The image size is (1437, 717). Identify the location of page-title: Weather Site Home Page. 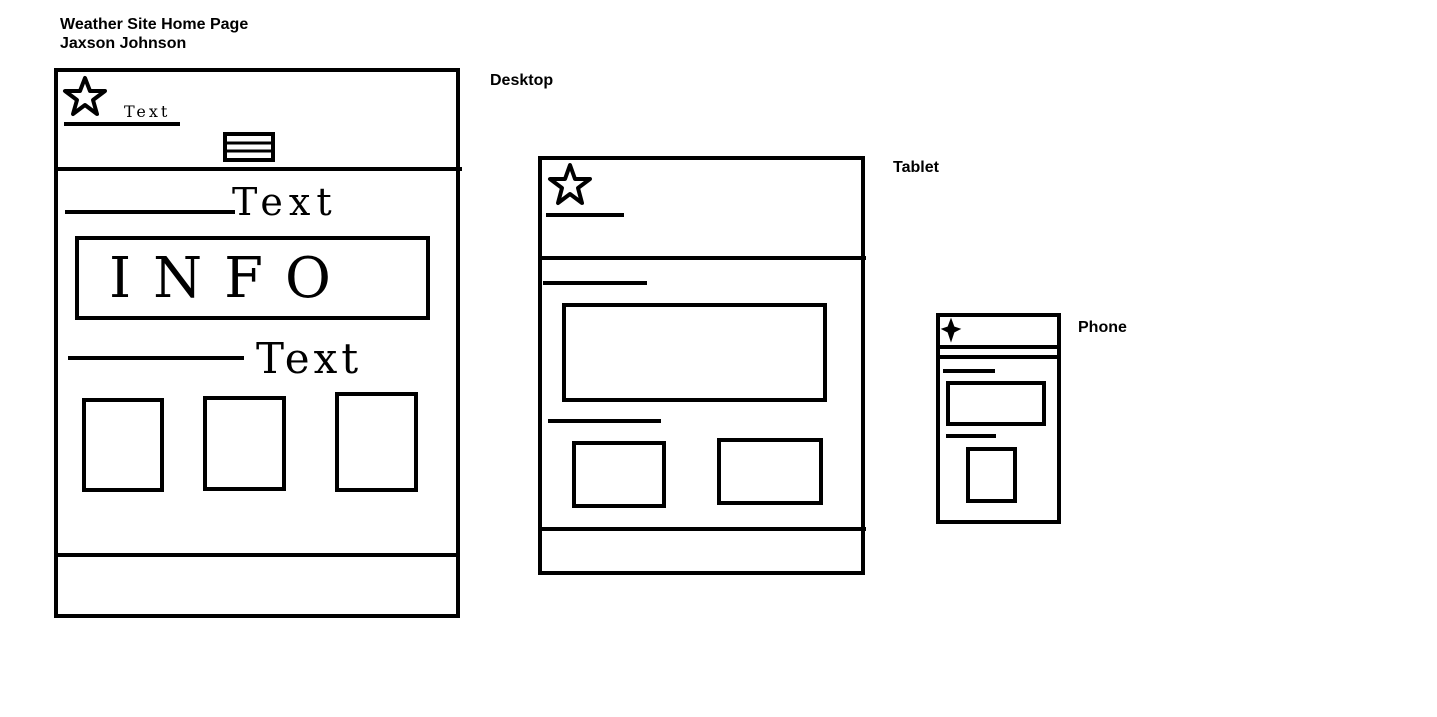
(154, 24).